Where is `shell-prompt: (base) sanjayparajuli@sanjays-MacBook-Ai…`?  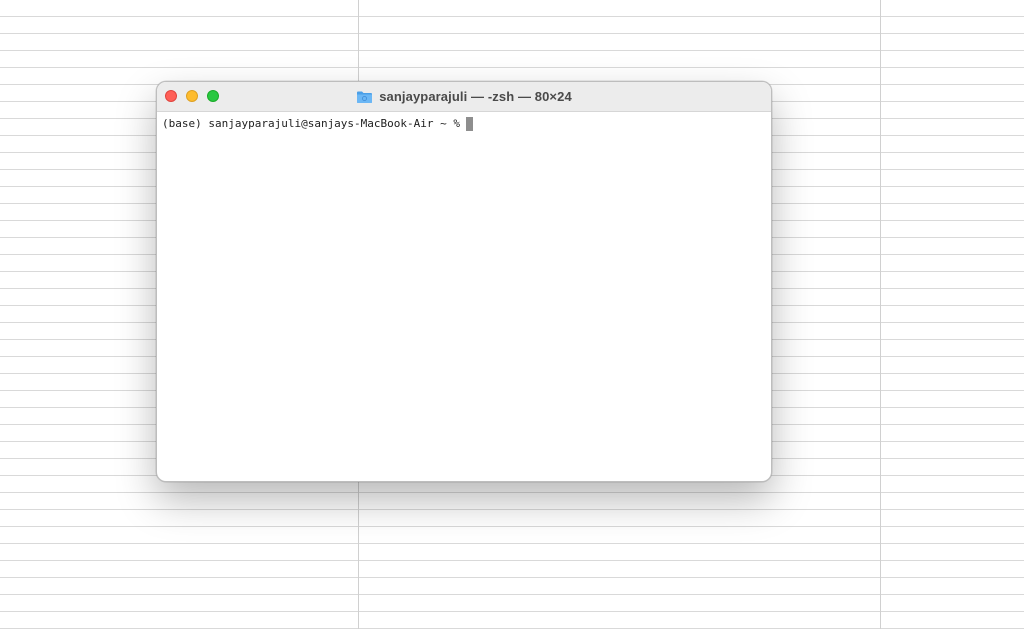 shell-prompt: (base) sanjayparajuli@sanjays-MacBook-Ai… is located at coordinates (311, 123).